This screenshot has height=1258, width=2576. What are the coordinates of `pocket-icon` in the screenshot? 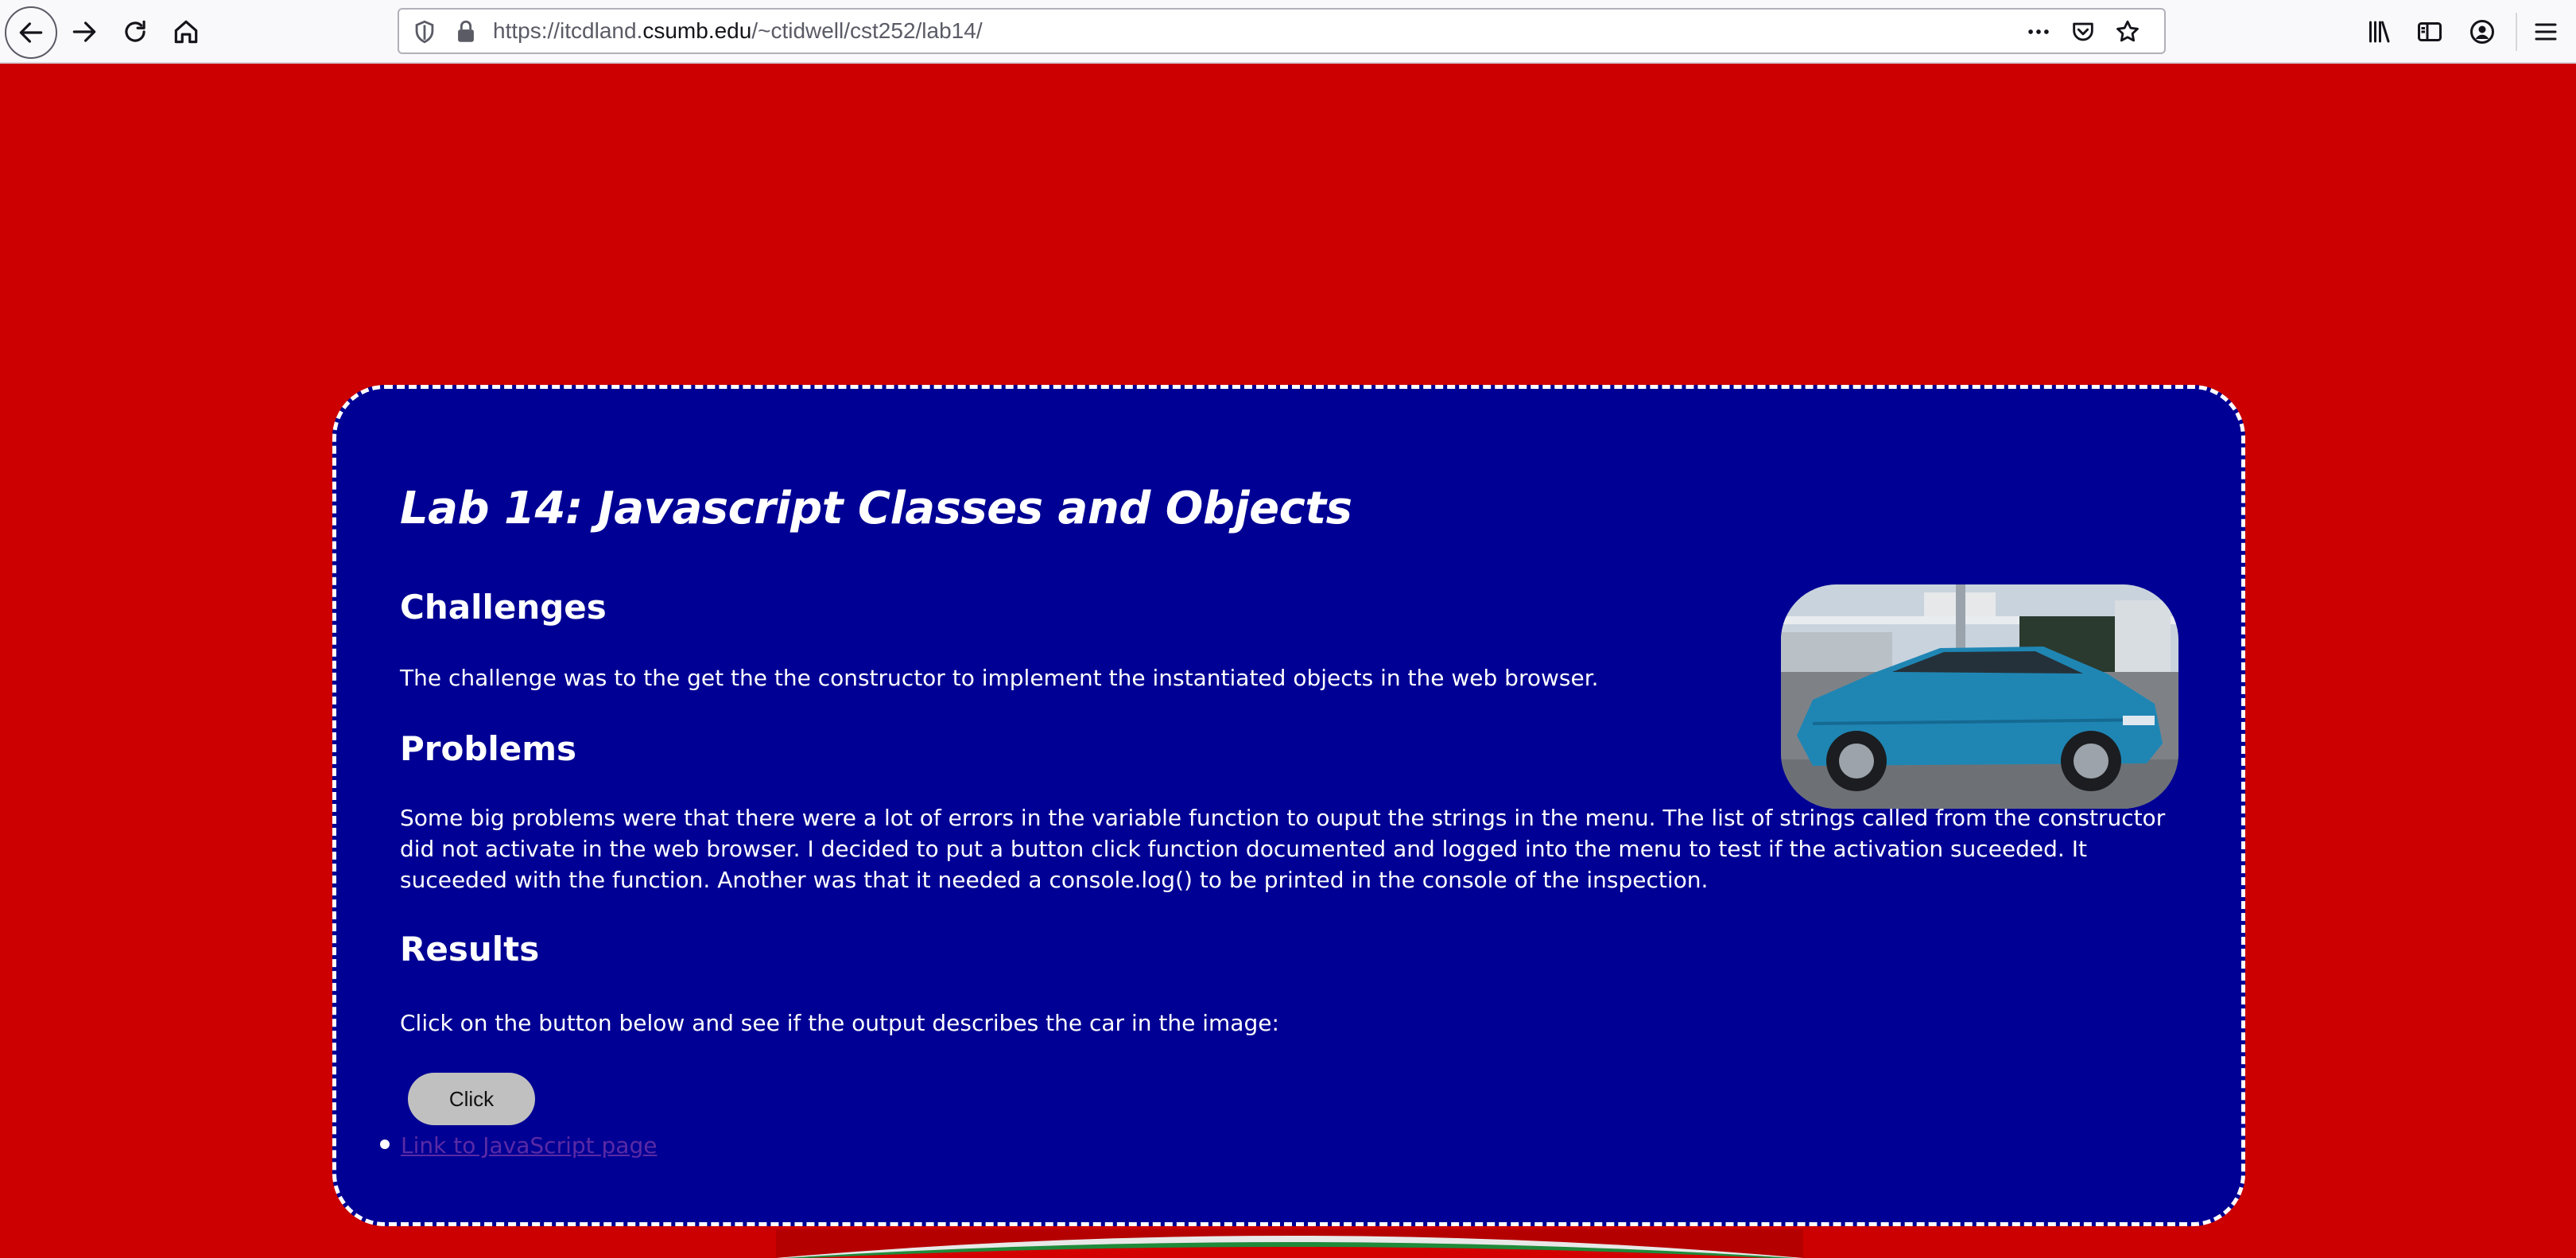 It's located at (2083, 32).